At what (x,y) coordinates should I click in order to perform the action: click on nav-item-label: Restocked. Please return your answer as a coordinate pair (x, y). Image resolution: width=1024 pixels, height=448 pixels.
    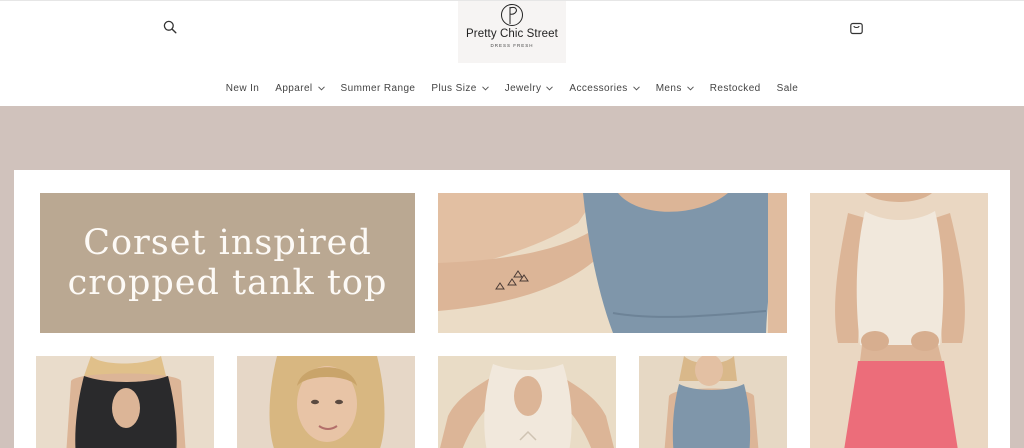
    Looking at the image, I should click on (735, 88).